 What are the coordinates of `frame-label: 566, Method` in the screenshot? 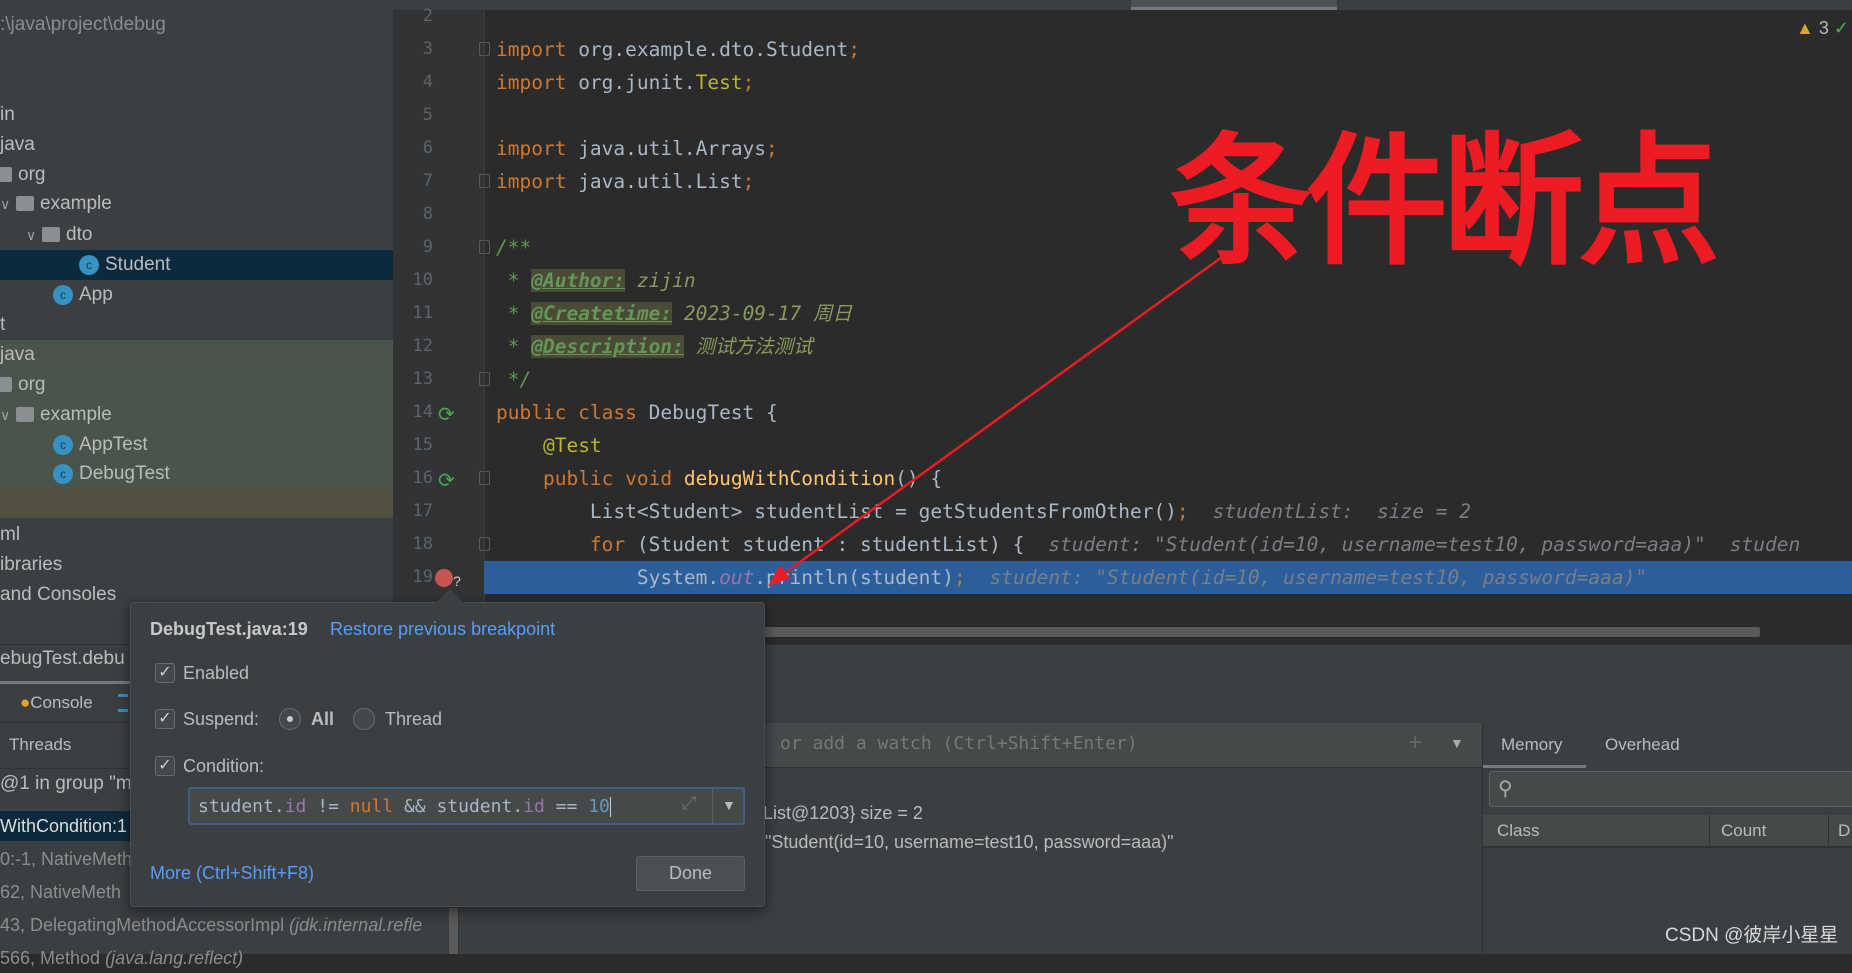 It's located at (53, 958).